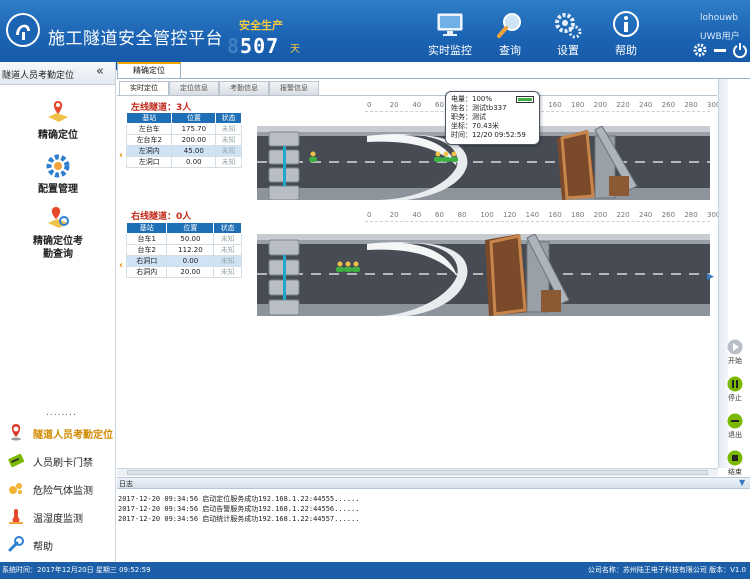 The width and height of the screenshot is (750, 579). I want to click on worker-marker, so click(313, 157).